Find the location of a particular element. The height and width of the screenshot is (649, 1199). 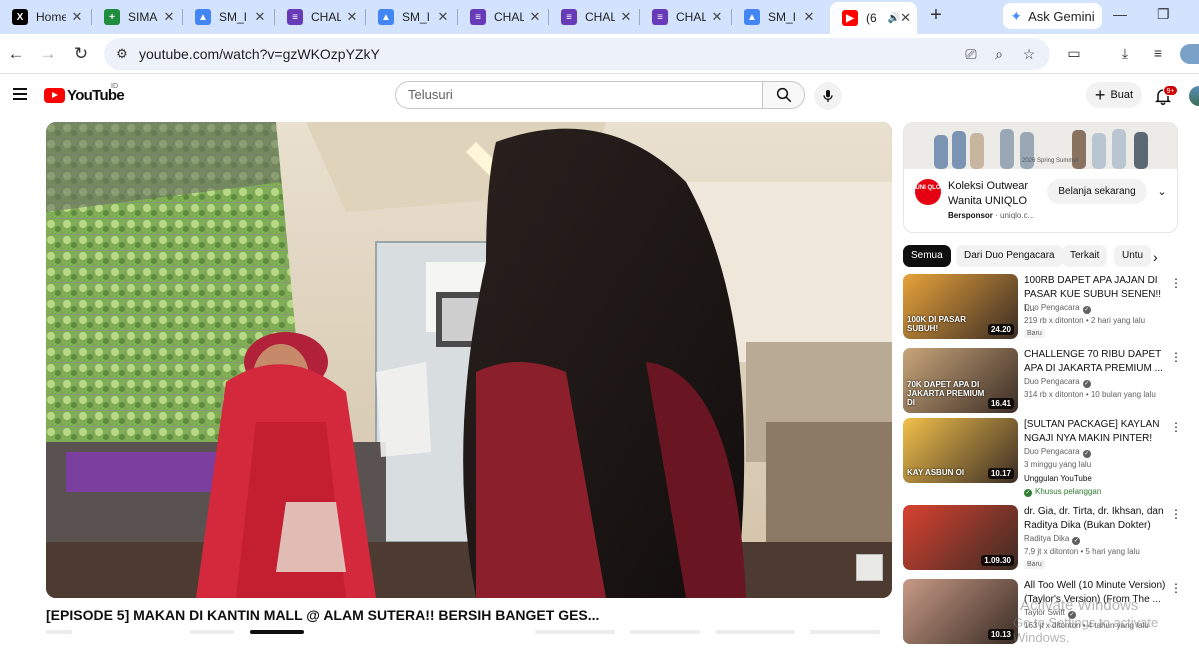

youtube-logo: YouTube ID is located at coordinates (84, 93).